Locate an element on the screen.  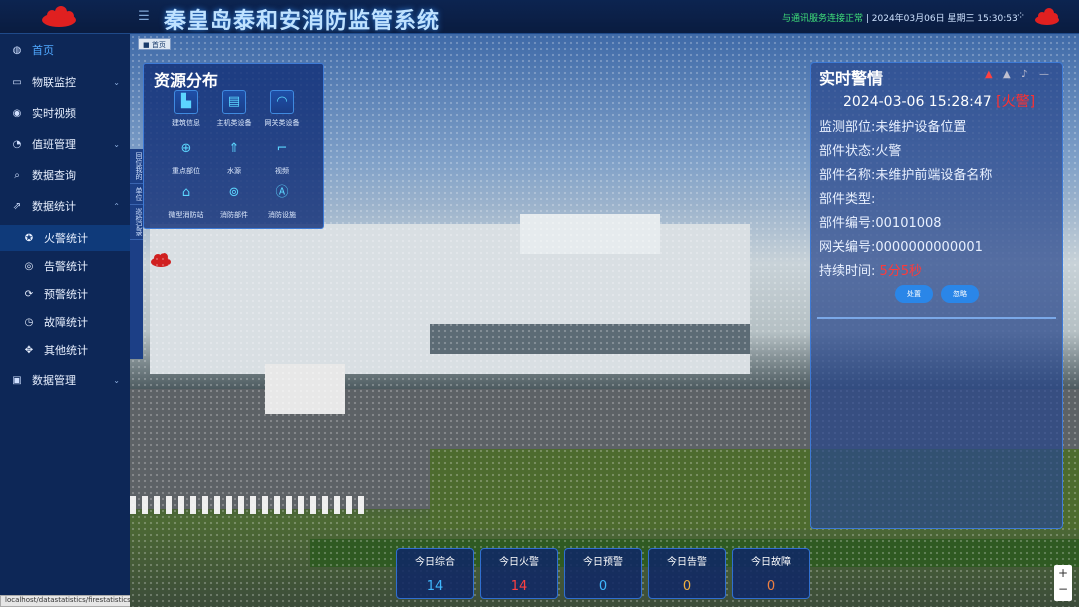
menu-toggle-icon: ☰ is located at coordinates (144, 17).